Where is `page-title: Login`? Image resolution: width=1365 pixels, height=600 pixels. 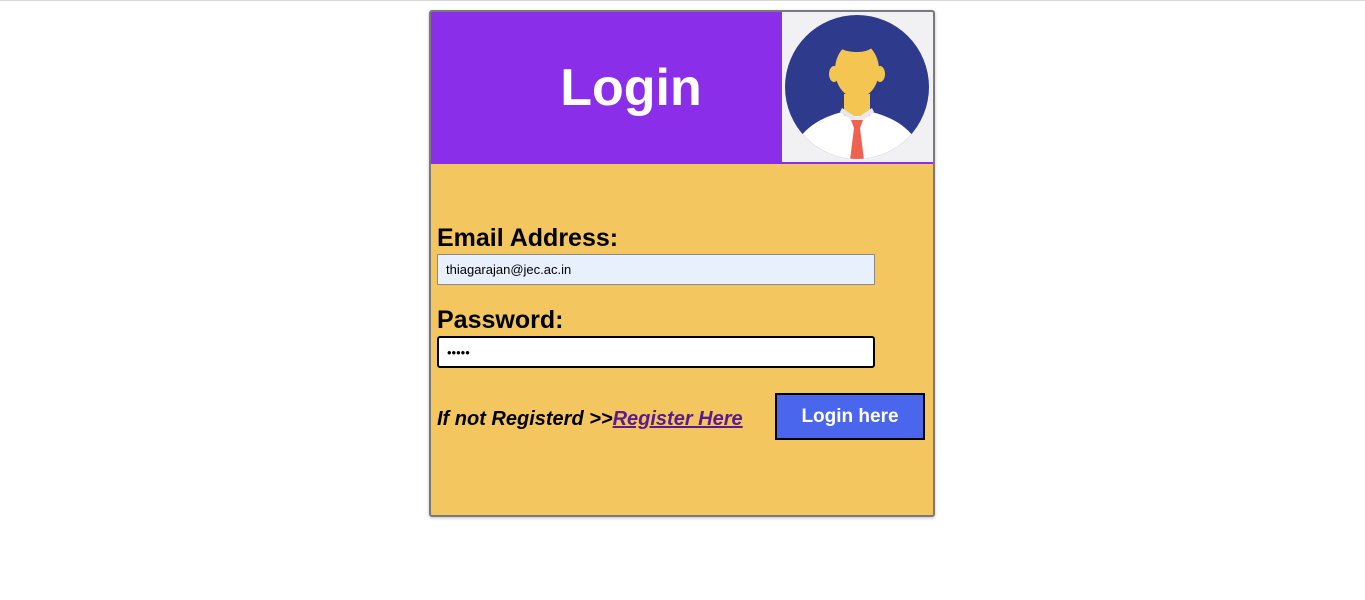
page-title: Login is located at coordinates (631, 88).